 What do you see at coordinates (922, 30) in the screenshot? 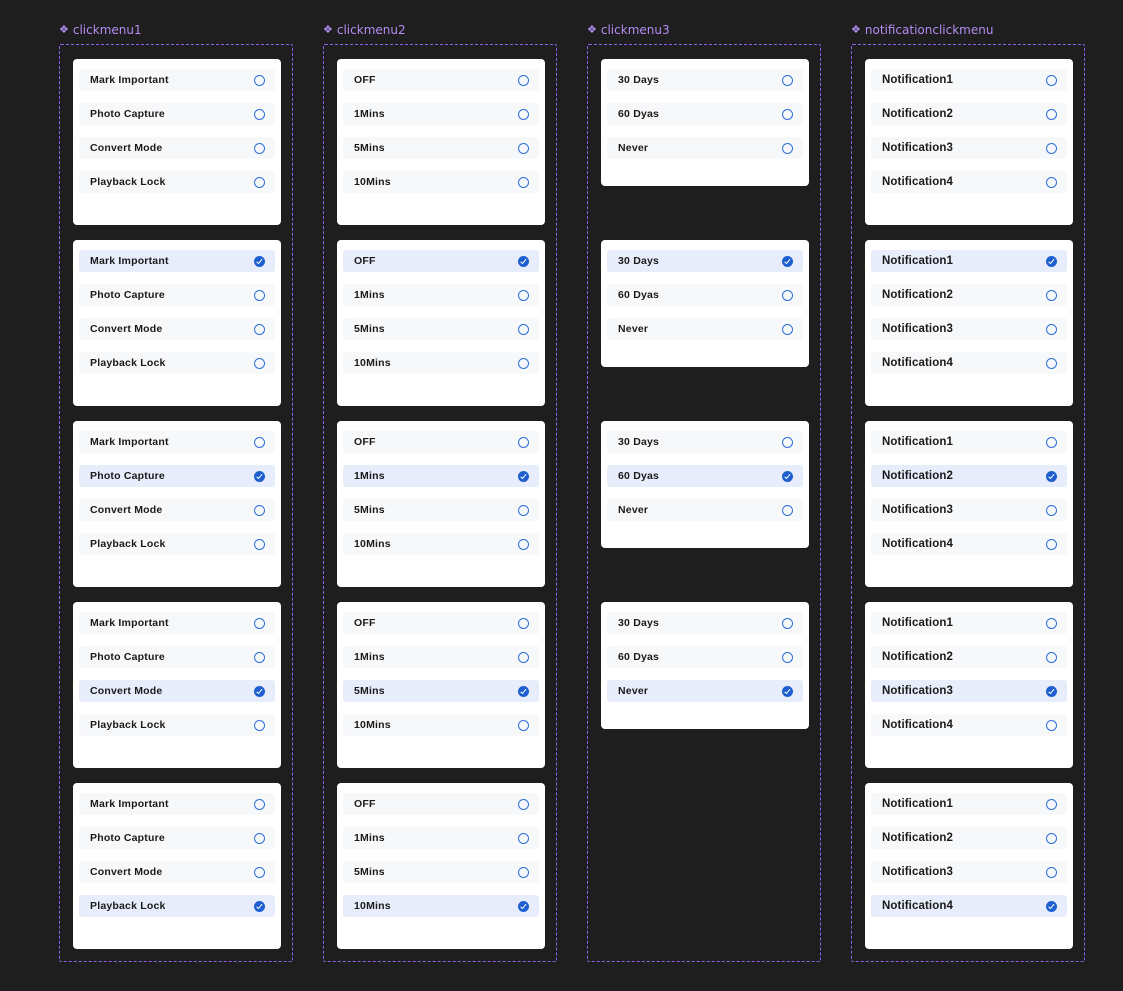
I see `component-label-notificationclickmenu: ❖ notificationclickmenu` at bounding box center [922, 30].